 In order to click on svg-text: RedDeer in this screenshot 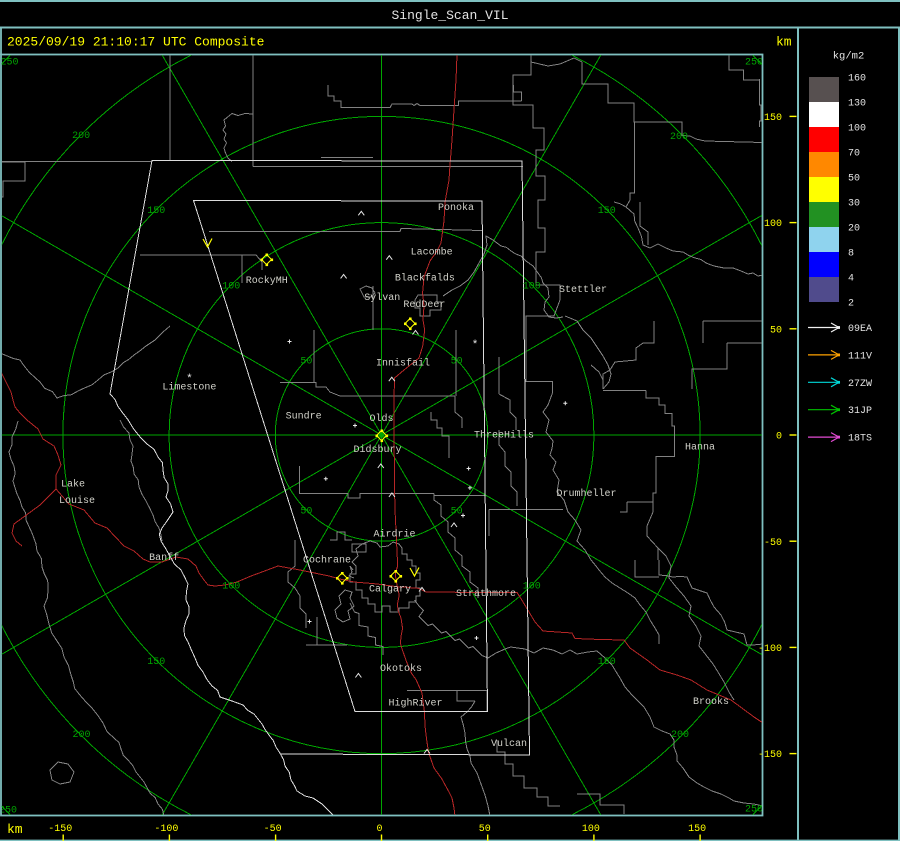, I will do `click(424, 305)`.